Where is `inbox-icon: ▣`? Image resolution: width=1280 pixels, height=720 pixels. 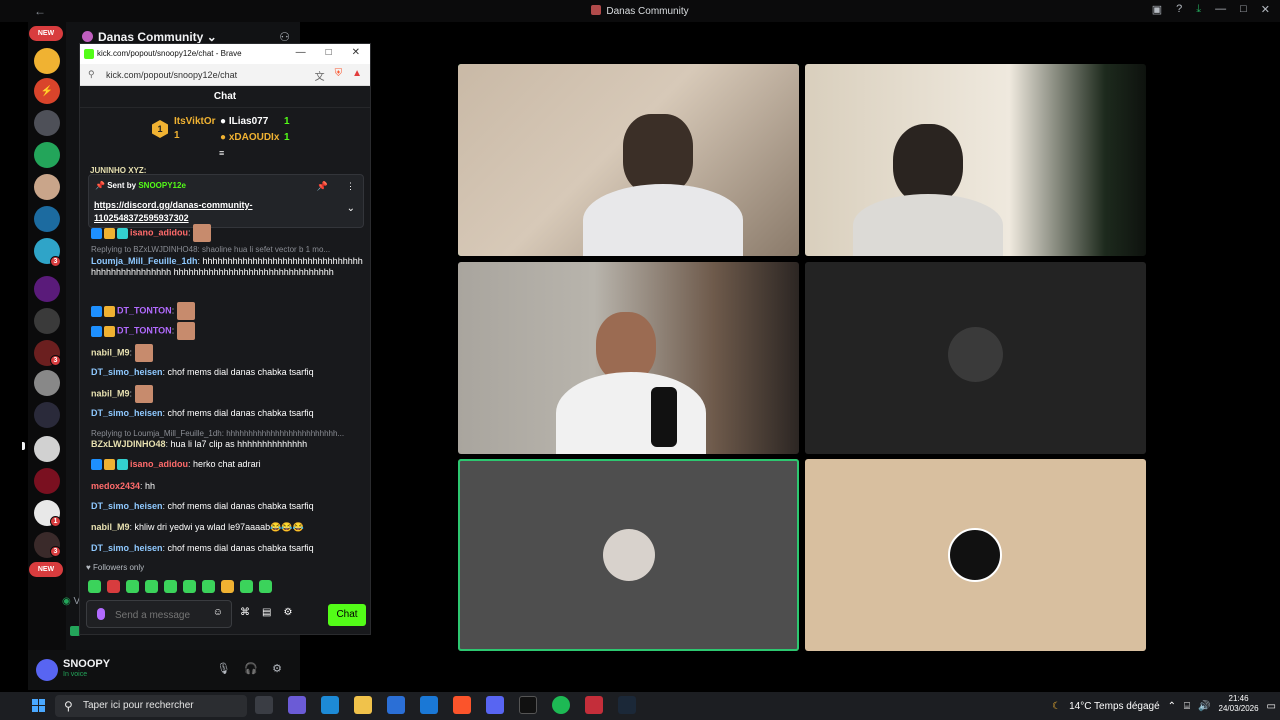 inbox-icon: ▣ is located at coordinates (1157, 9).